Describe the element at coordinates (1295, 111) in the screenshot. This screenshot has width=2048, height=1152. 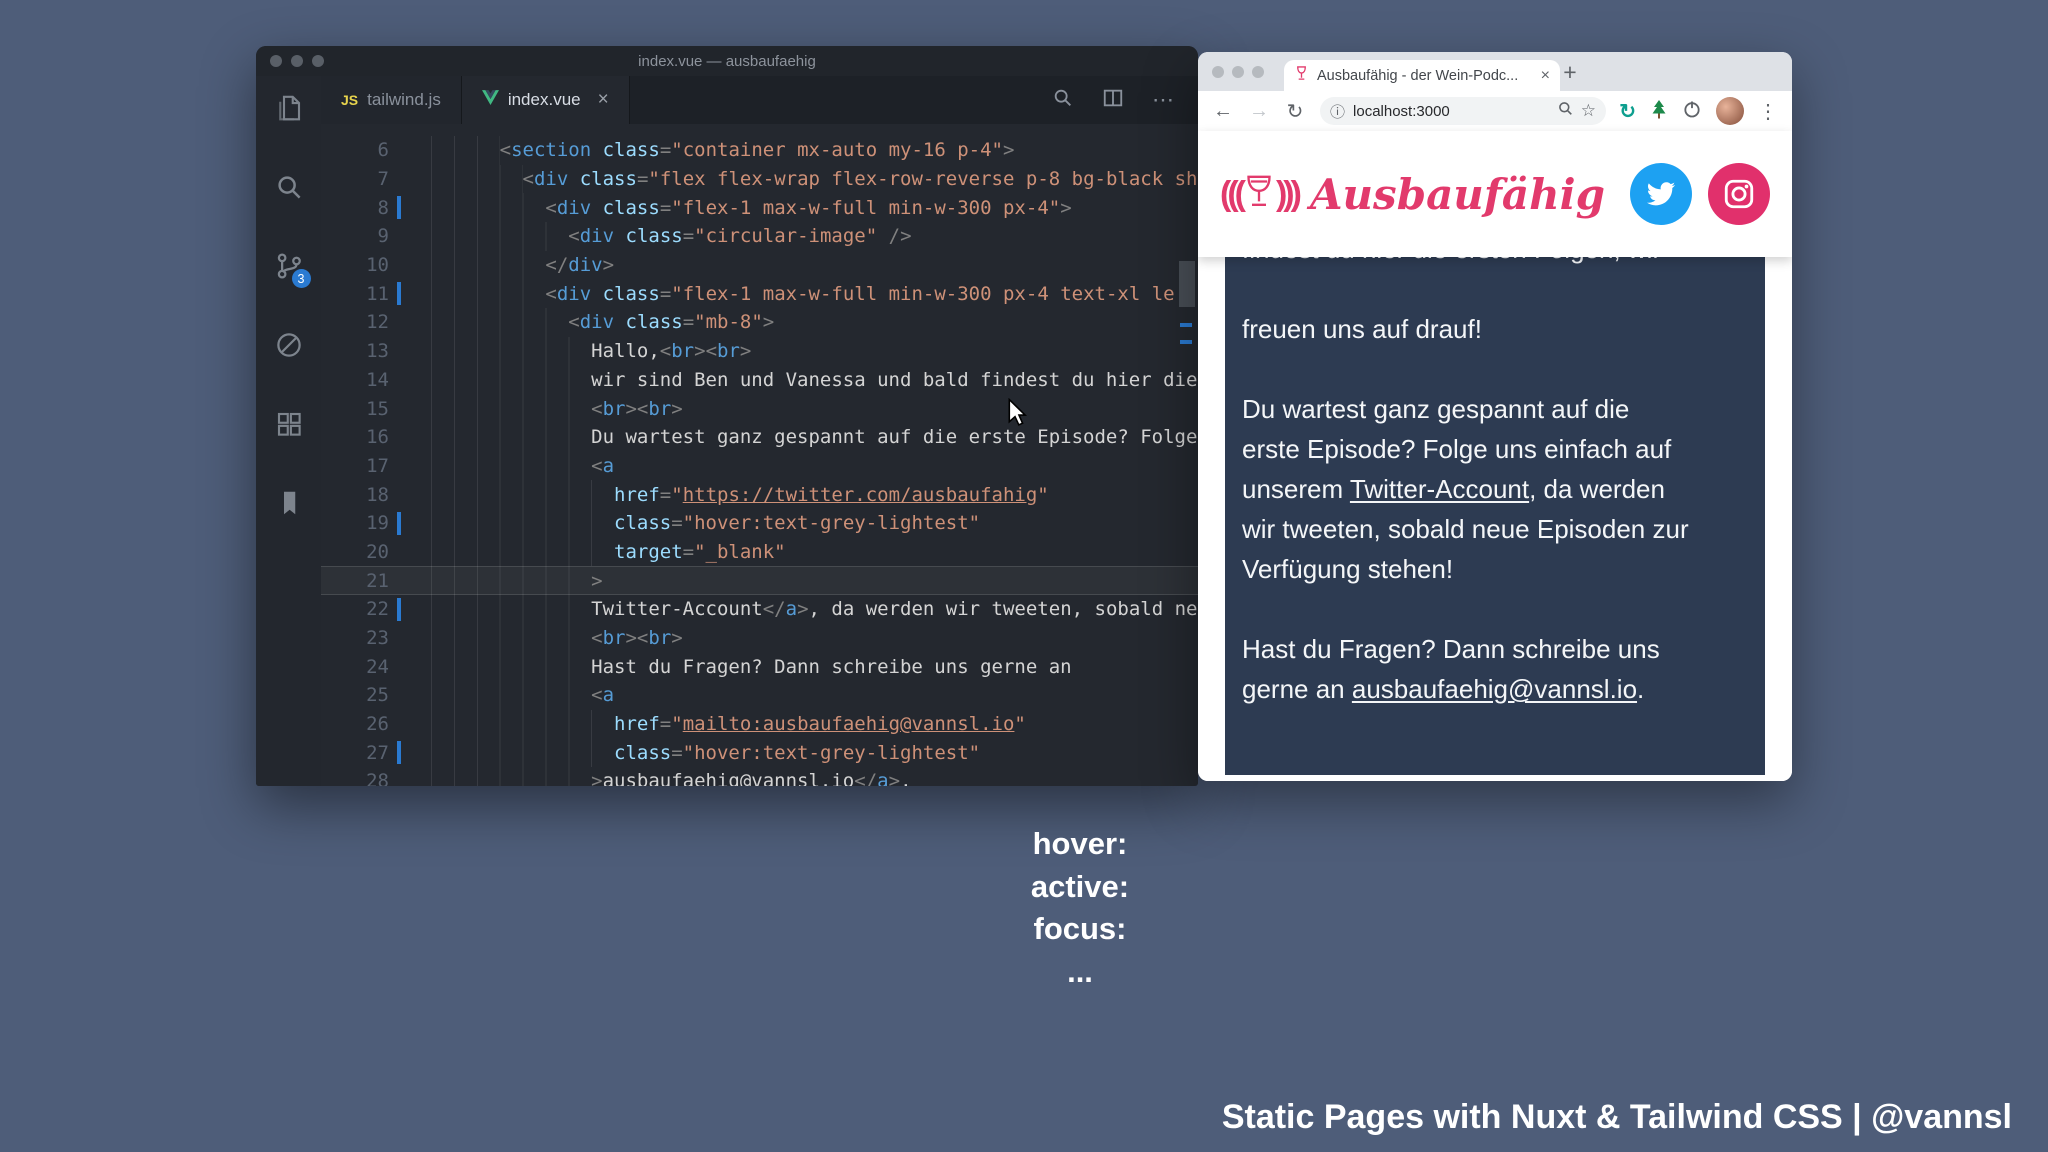
I see `reload-button: ↻` at that location.